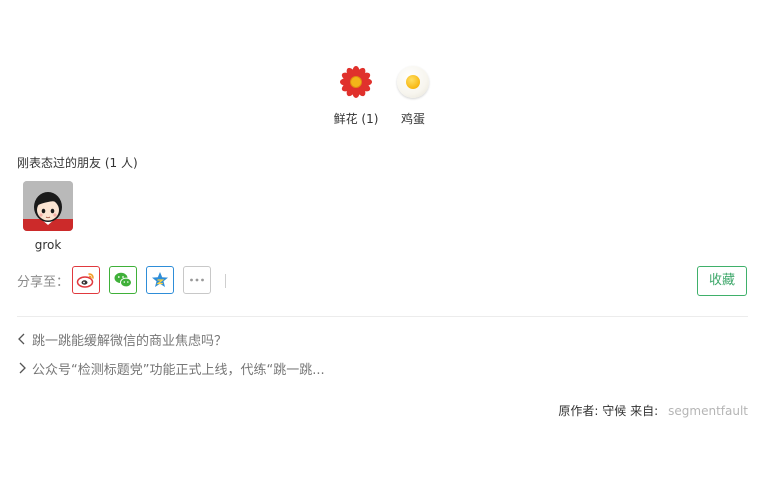  I want to click on reaction-egg: 鸡蛋, so click(413, 95).